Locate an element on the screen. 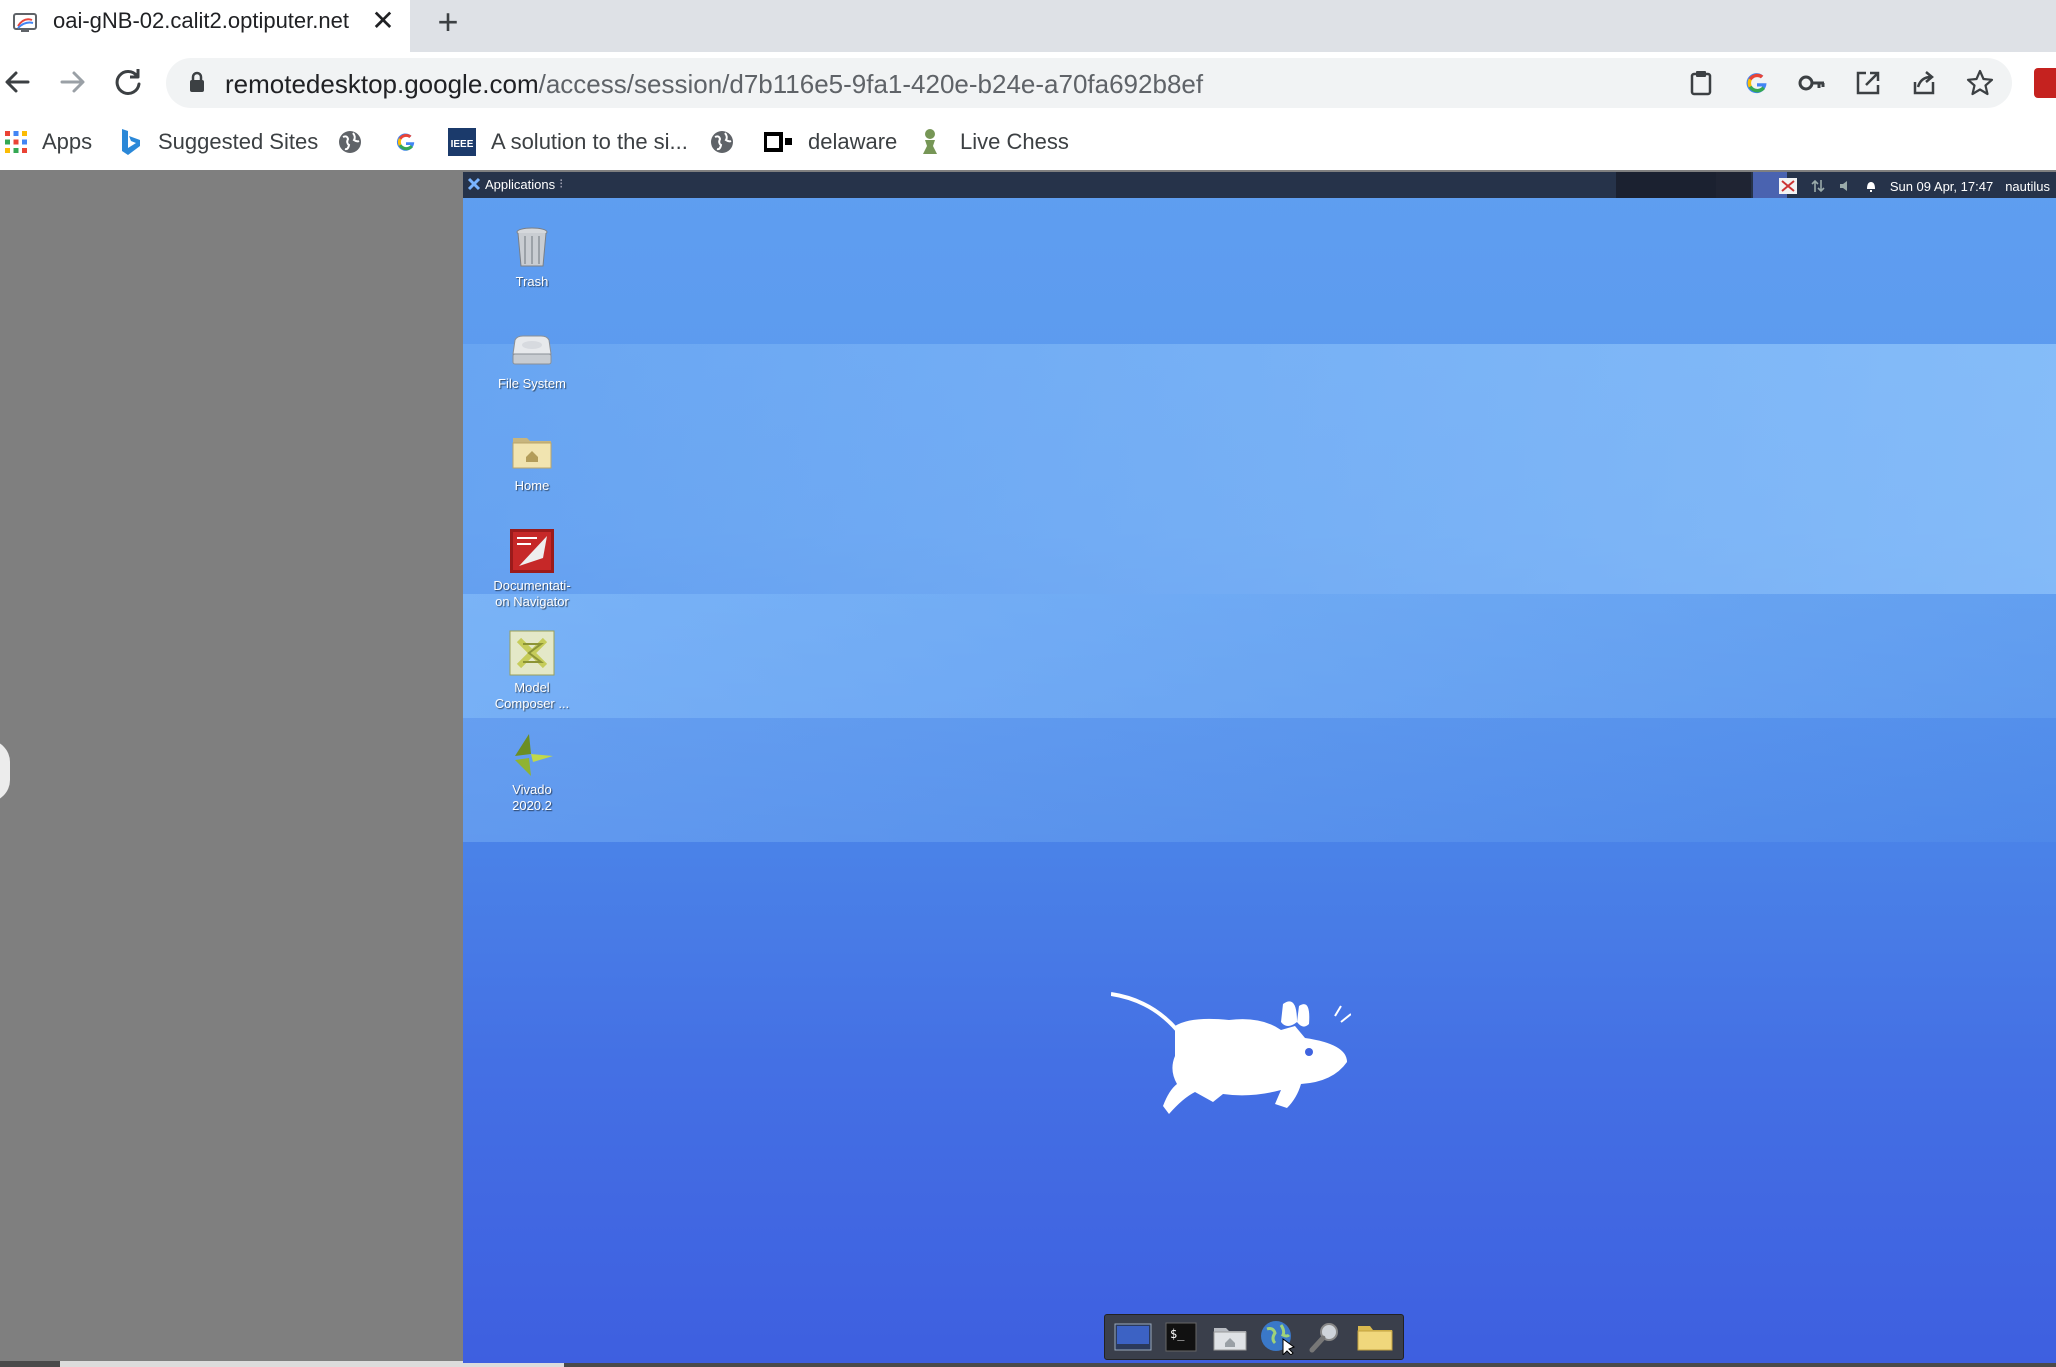  vivado-icon is located at coordinates (534, 755).